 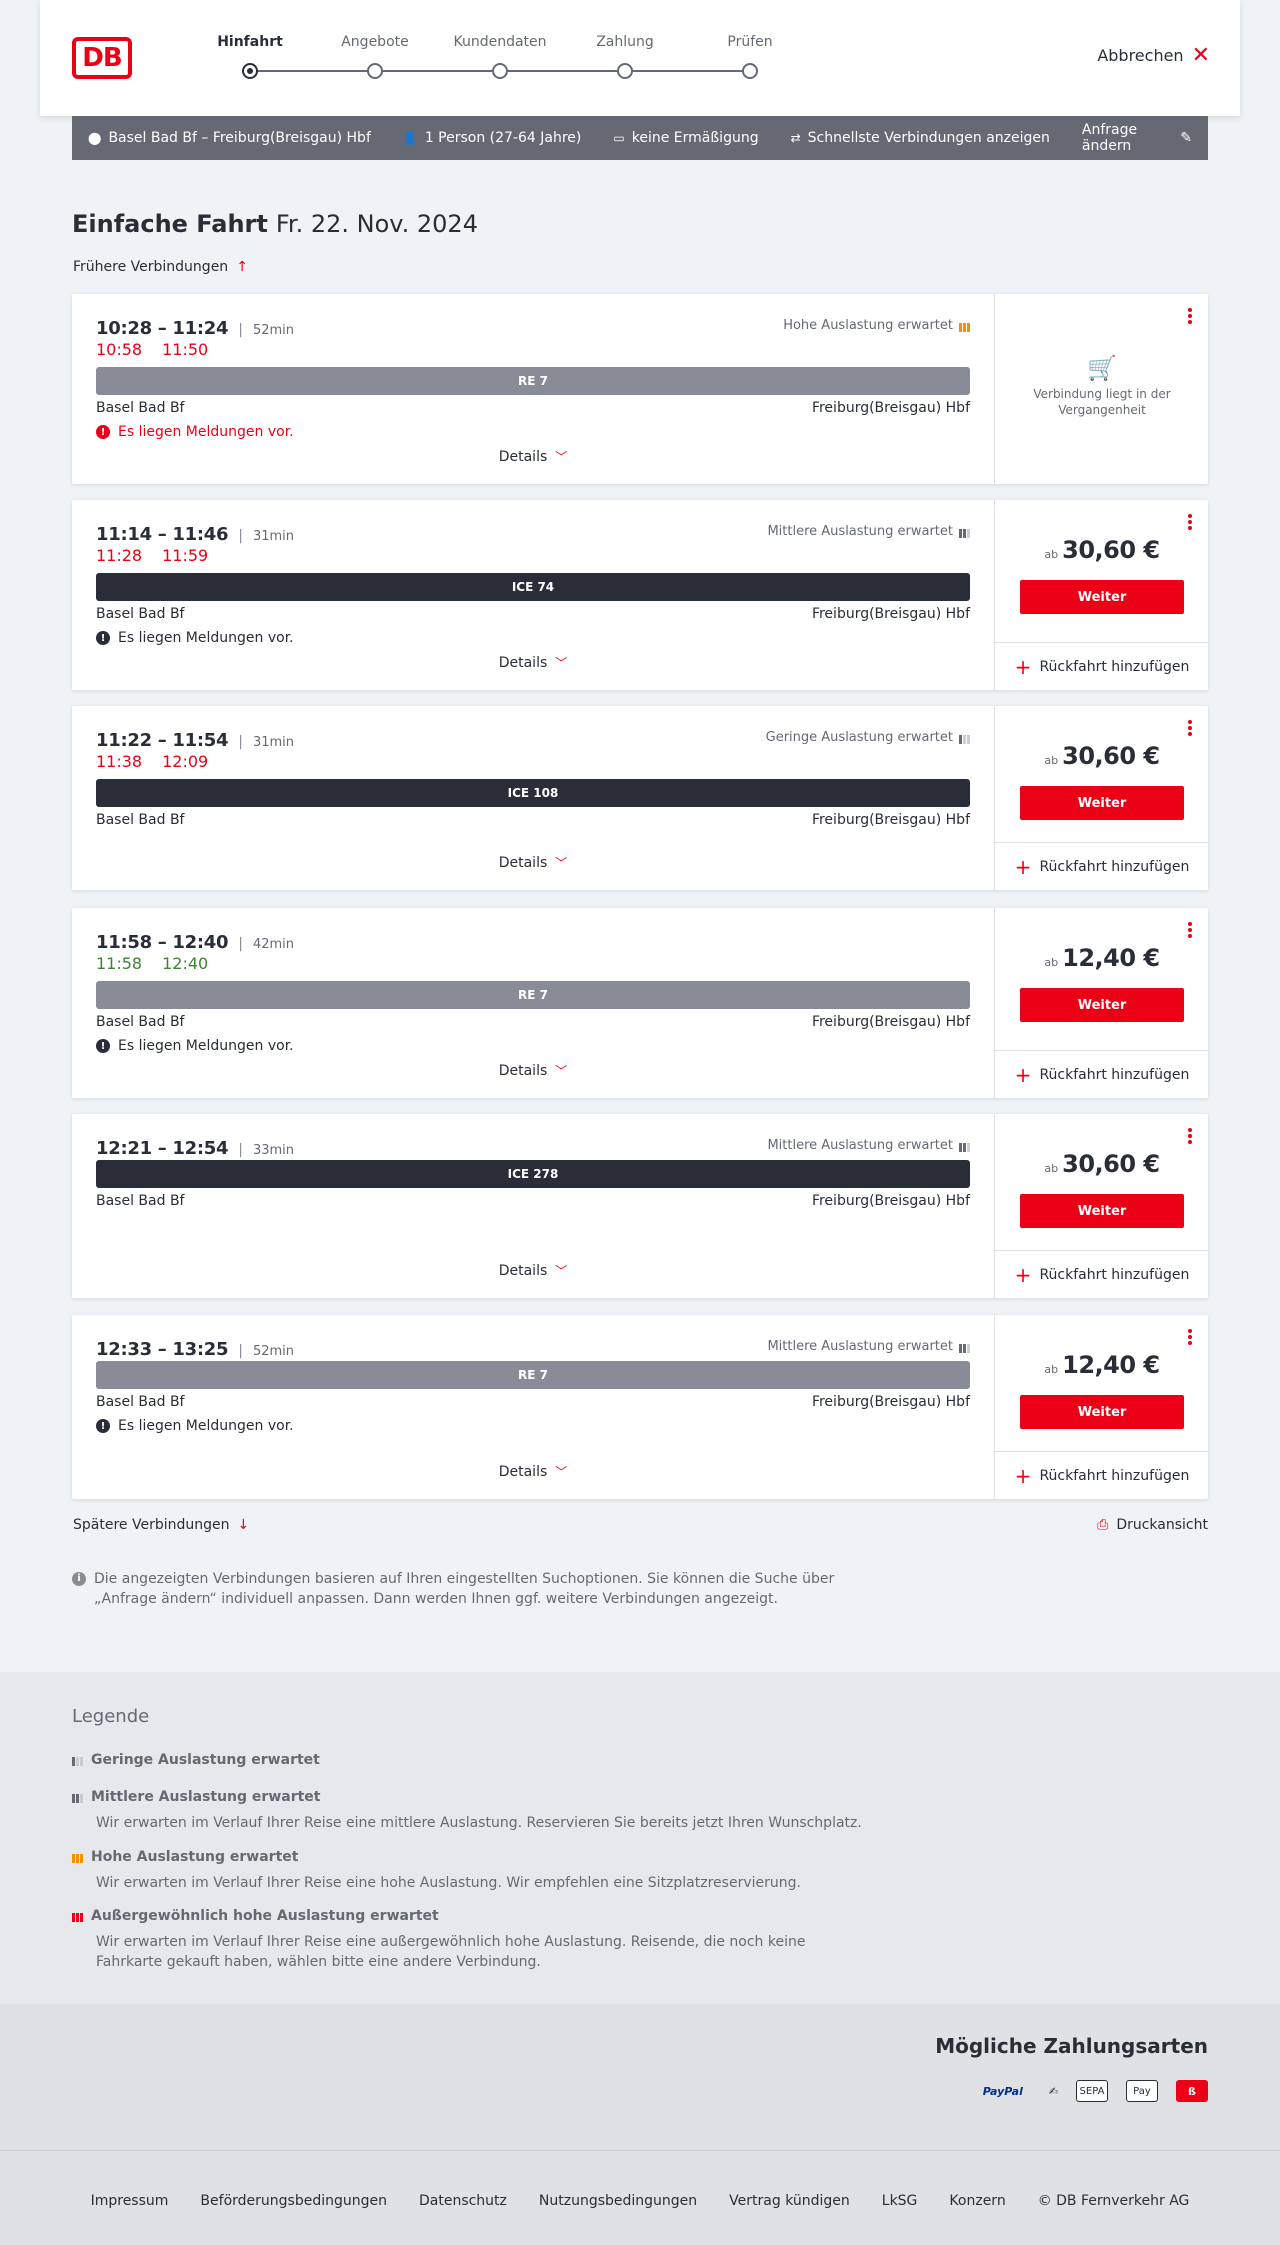 What do you see at coordinates (160, 267) in the screenshot?
I see `earlier-connections-link: Frühere Verbindungen ↑` at bounding box center [160, 267].